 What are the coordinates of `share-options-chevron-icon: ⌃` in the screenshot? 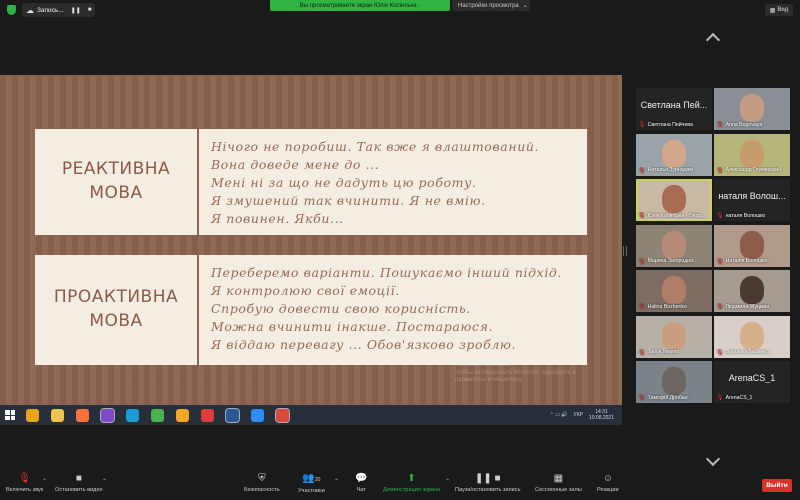 It's located at (447, 481).